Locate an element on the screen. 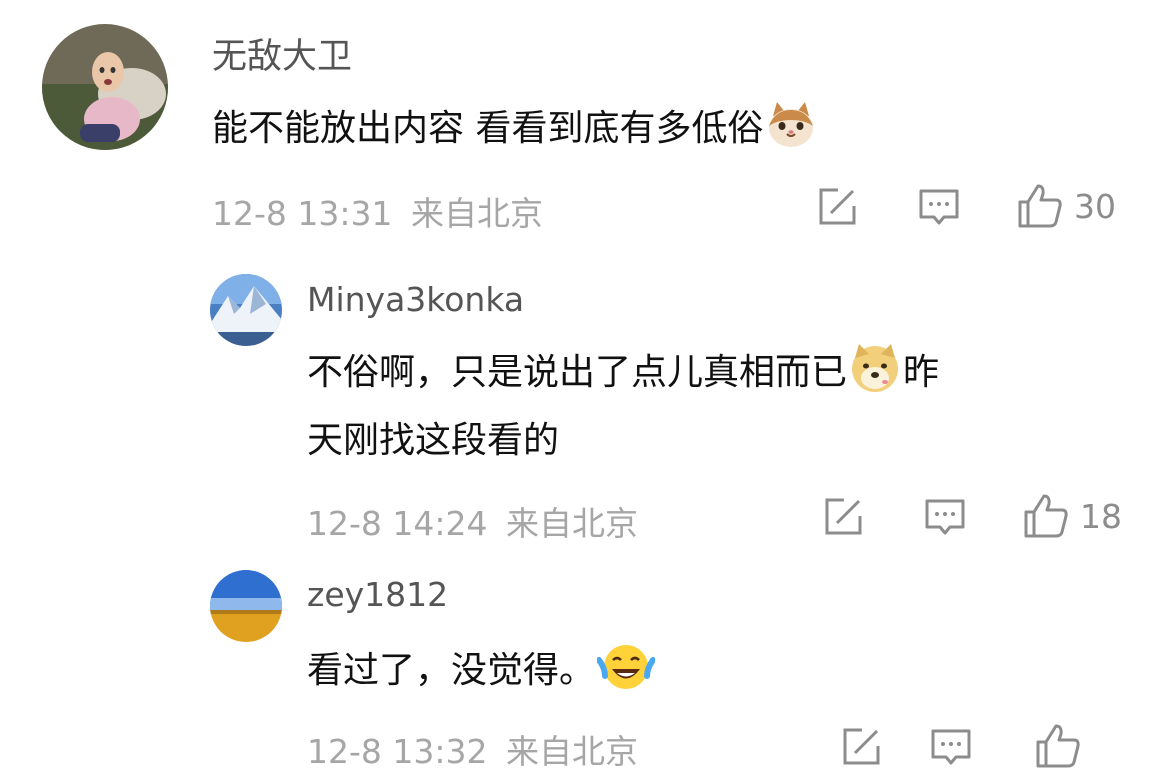 Image resolution: width=1170 pixels, height=783 pixels. comment-line: 天刚找这段看的 is located at coordinates (433, 440).